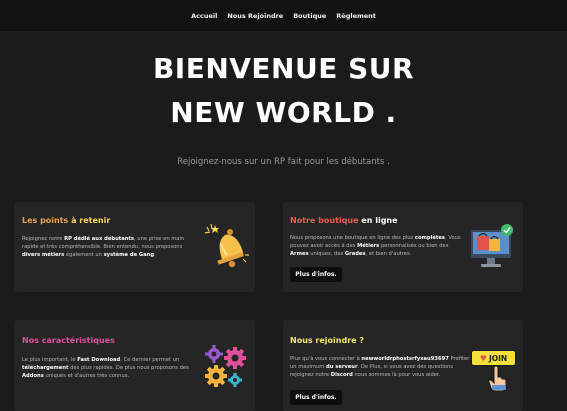  What do you see at coordinates (444, 246) in the screenshot?
I see `text-segment: des` at bounding box center [444, 246].